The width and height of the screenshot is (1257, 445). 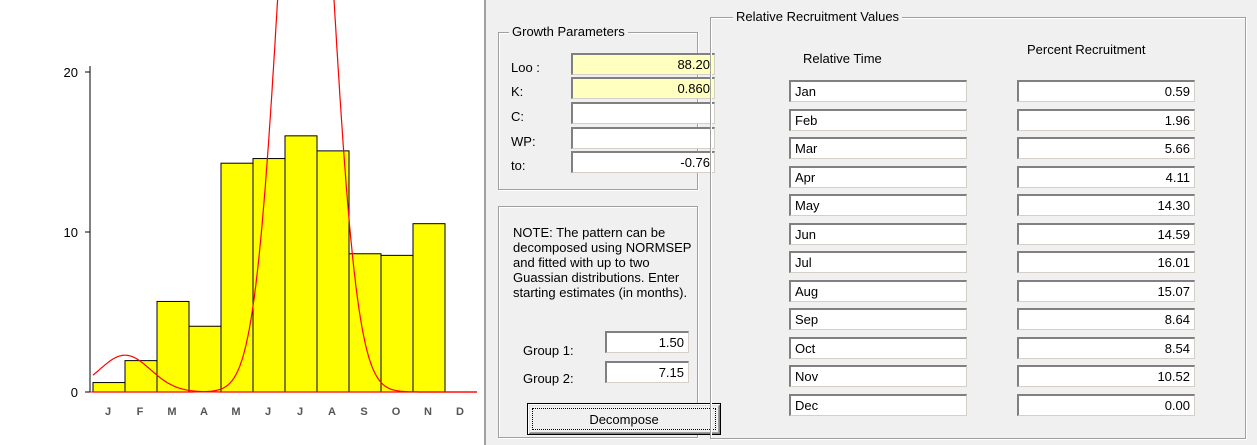 What do you see at coordinates (878, 205) in the screenshot?
I see `relative-time-cell: May` at bounding box center [878, 205].